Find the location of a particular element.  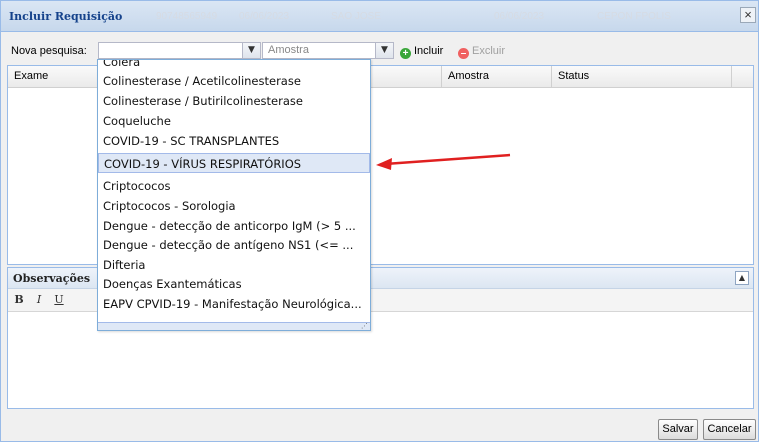

bold-button: B is located at coordinates (19, 299).